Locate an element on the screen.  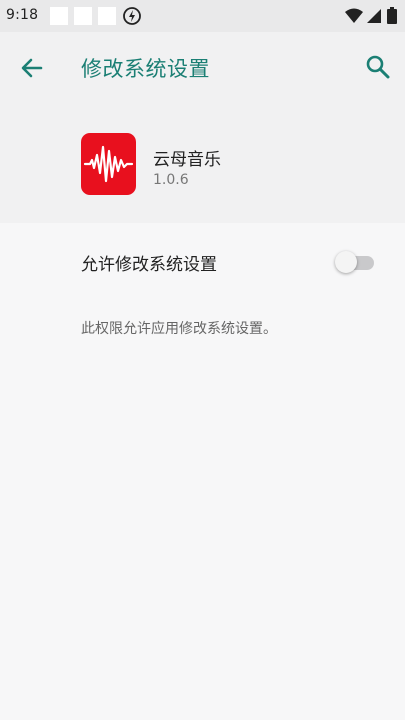
status-bar: 9:18 is located at coordinates (202, 16).